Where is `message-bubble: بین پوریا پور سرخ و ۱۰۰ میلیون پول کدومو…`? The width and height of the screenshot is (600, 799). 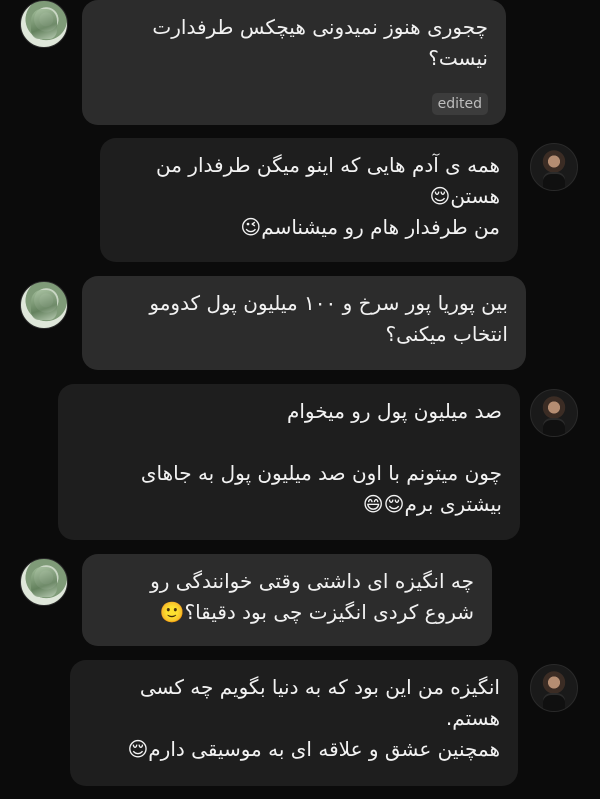
message-bubble: بین پوریا پور سرخ و ۱۰۰ میلیون پول کدومو… is located at coordinates (304, 323).